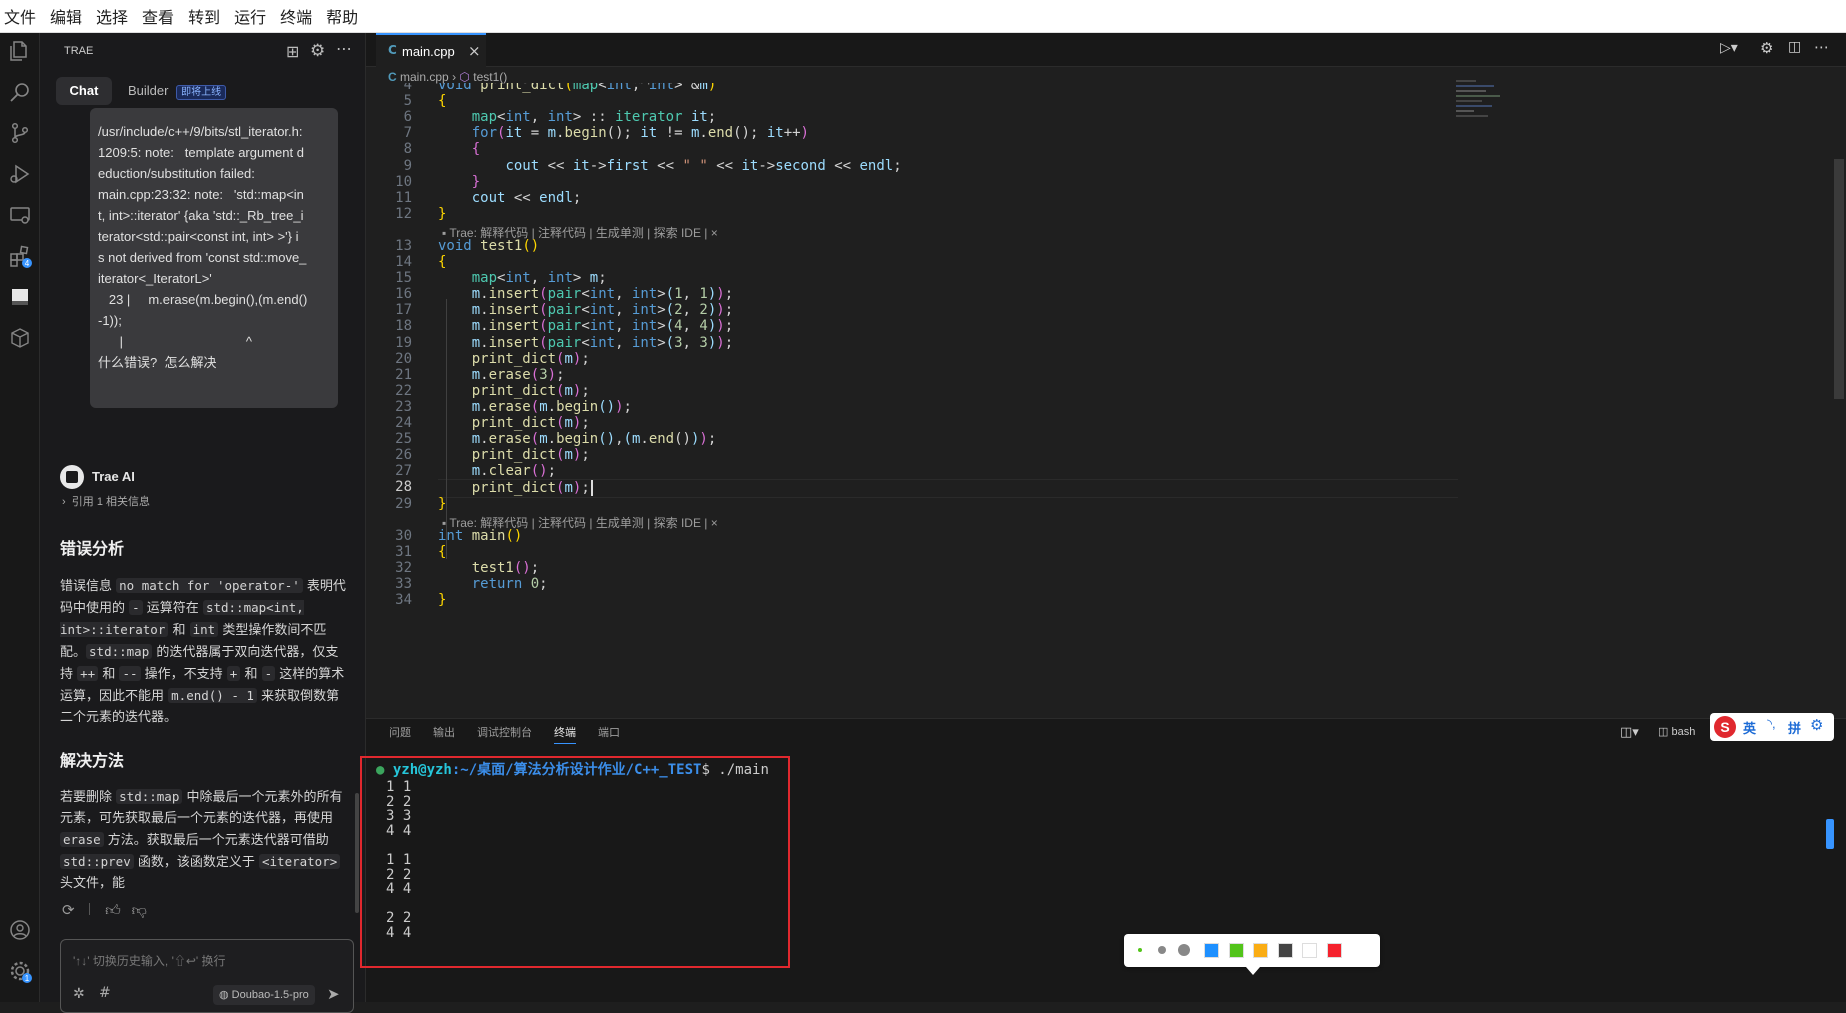 This screenshot has height=1013, width=1846. Describe the element at coordinates (1816, 725) in the screenshot. I see `ime-settings-icon: ⚙` at that location.